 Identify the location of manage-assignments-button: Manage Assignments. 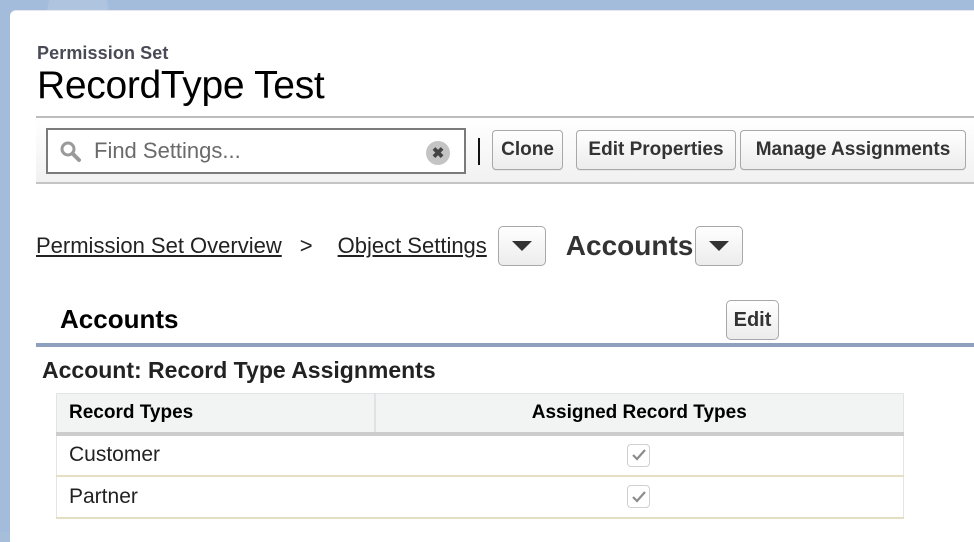
(853, 150).